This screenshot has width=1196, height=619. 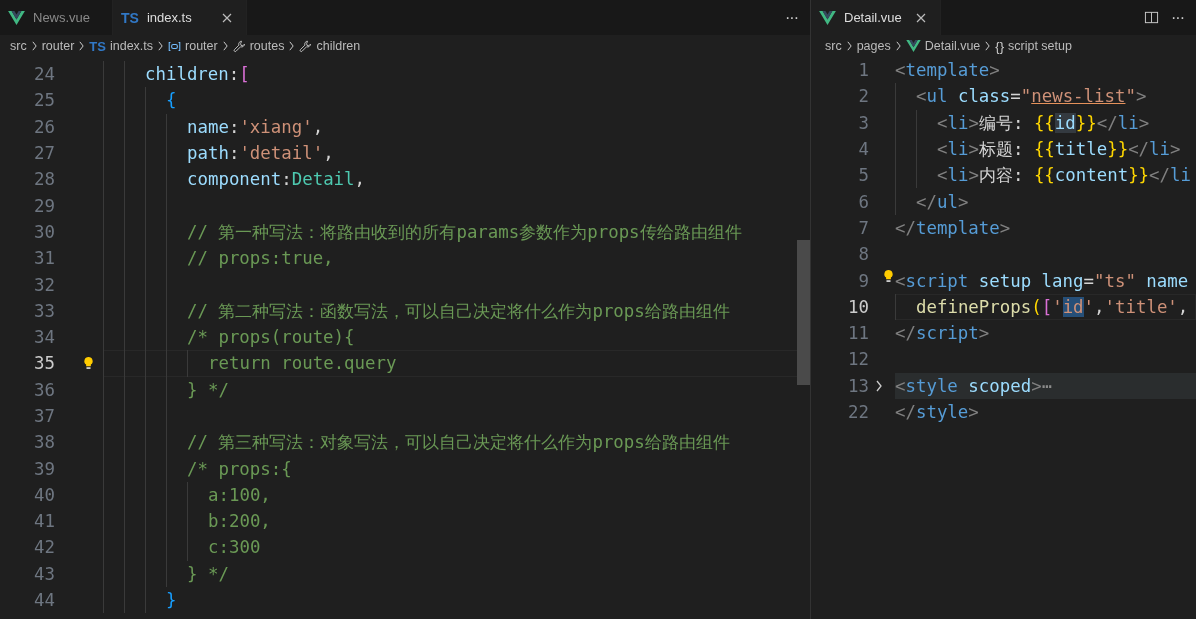 What do you see at coordinates (271, 337) in the screenshot?
I see `code-line: /* props(route){` at bounding box center [271, 337].